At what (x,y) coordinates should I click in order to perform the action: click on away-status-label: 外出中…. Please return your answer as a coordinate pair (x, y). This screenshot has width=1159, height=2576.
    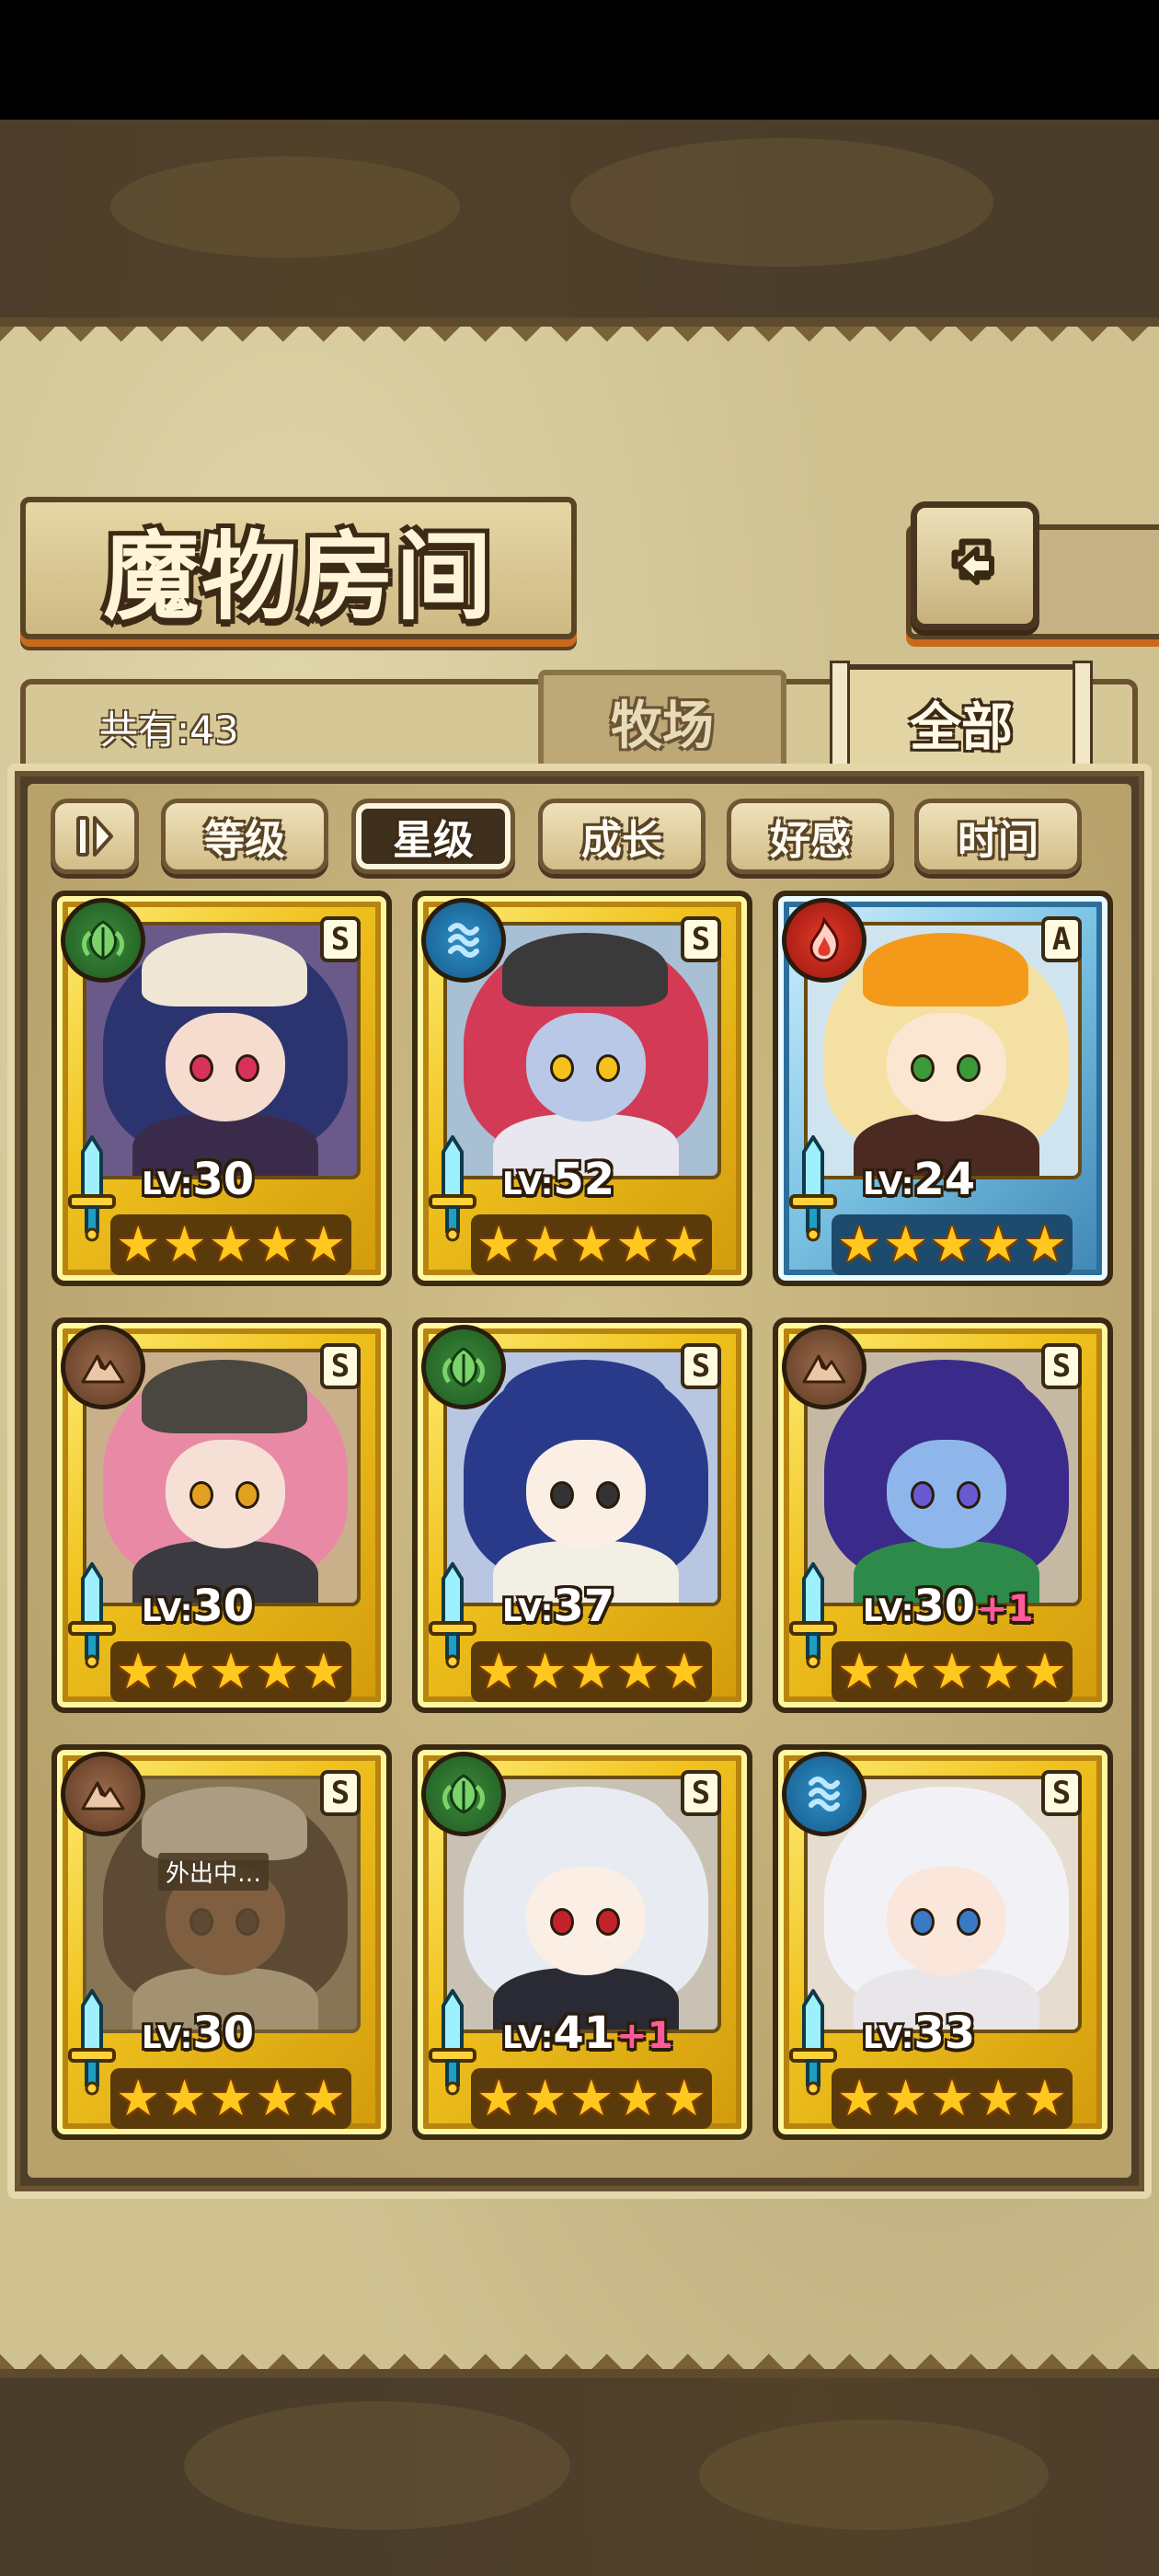
    Looking at the image, I should click on (214, 1872).